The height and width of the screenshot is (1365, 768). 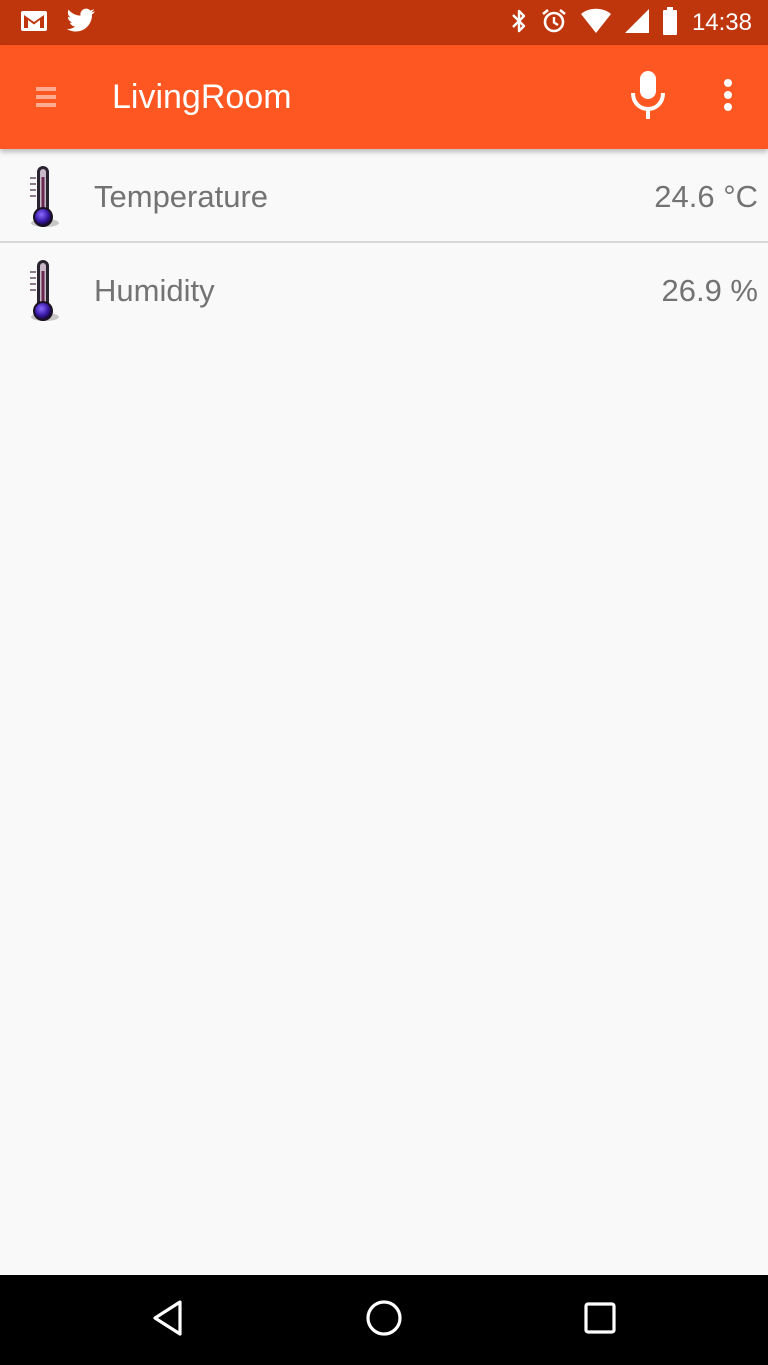 I want to click on home-icon, so click(x=384, y=1320).